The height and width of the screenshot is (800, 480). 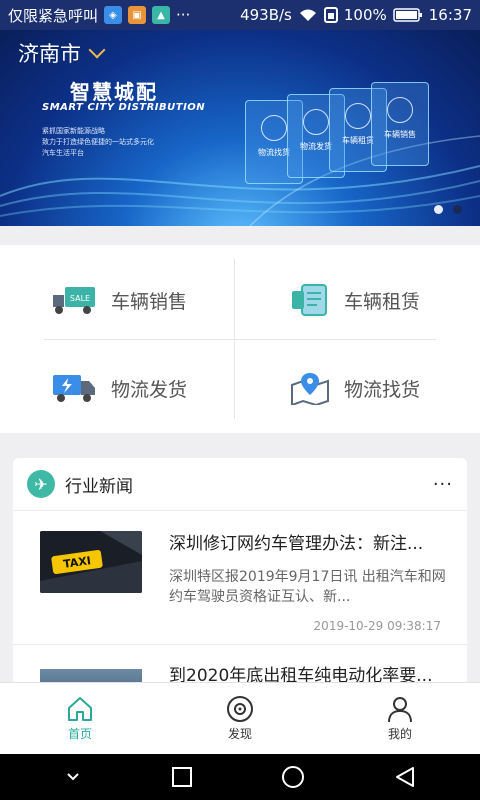 What do you see at coordinates (309, 300) in the screenshot?
I see `rental-doc-icon` at bounding box center [309, 300].